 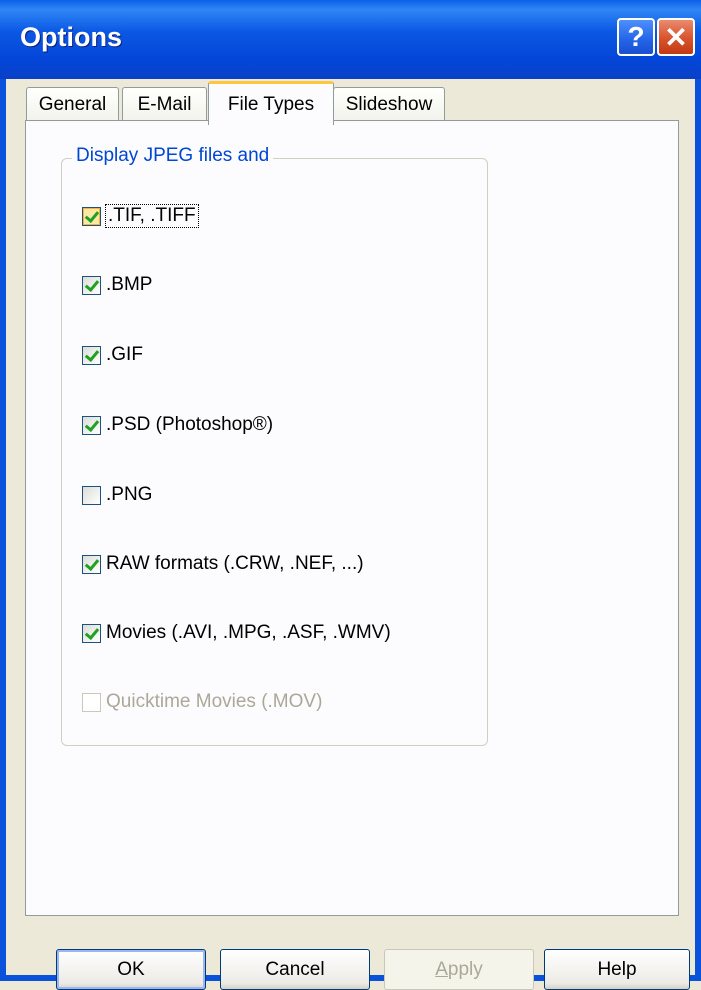 I want to click on checkbox-tif: .TIF, .TIFF, so click(x=140, y=216).